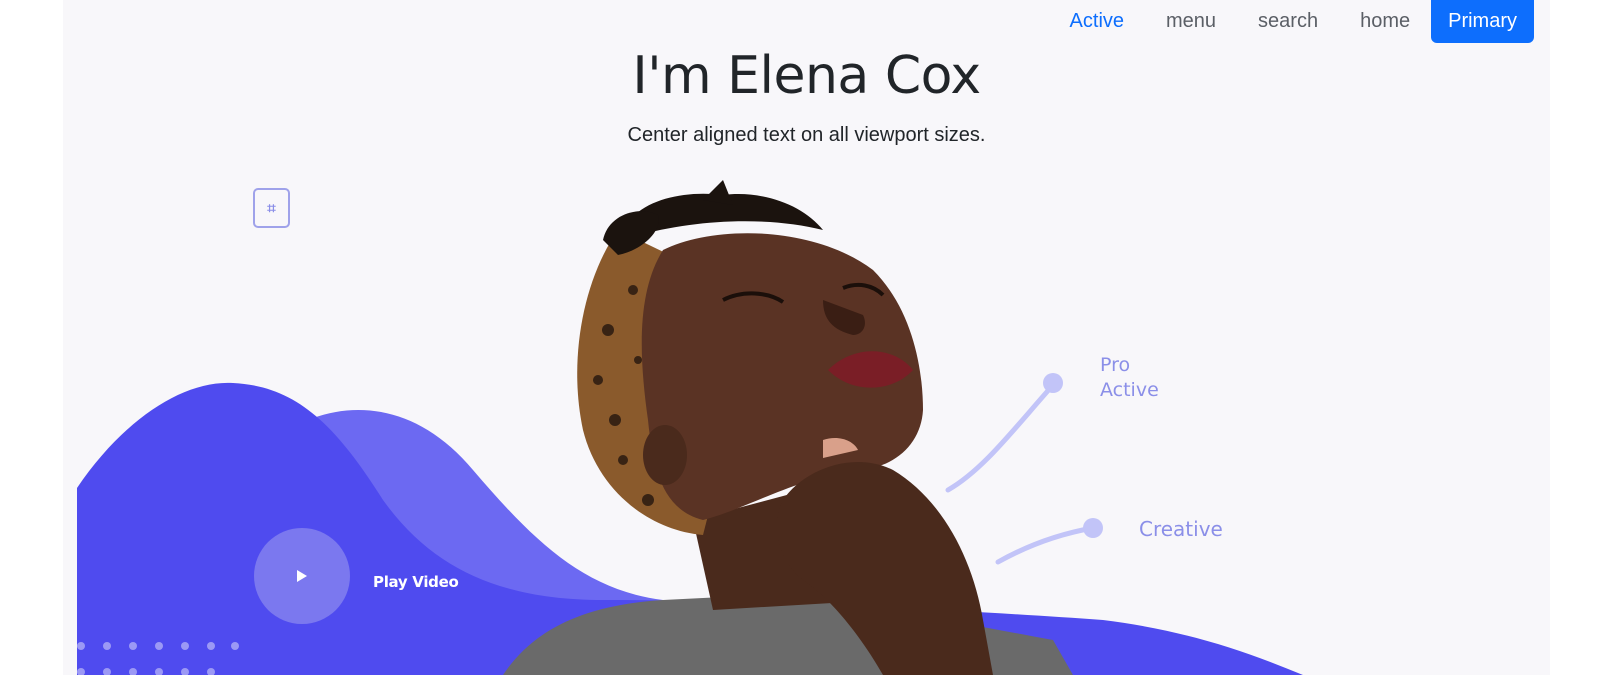  I want to click on nav-item-menu: menu, so click(1191, 21).